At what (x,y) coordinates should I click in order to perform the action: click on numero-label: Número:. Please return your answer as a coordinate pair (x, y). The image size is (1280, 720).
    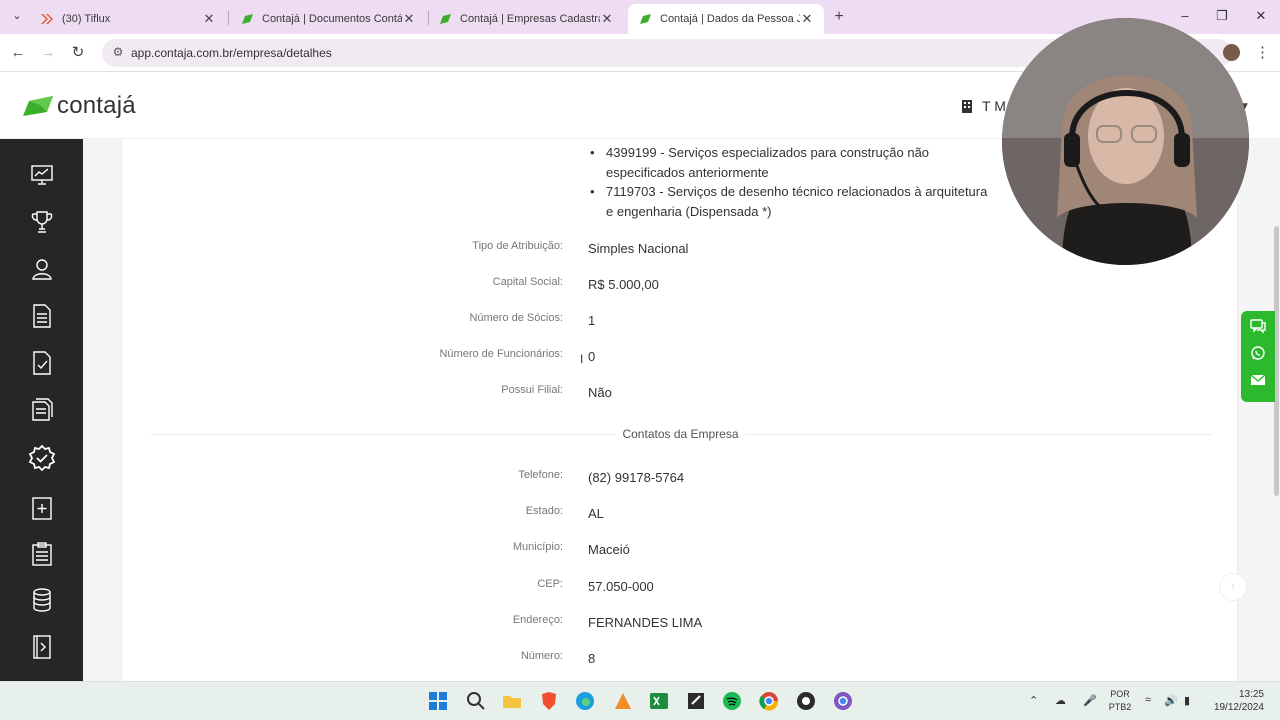
    Looking at the image, I should click on (541, 656).